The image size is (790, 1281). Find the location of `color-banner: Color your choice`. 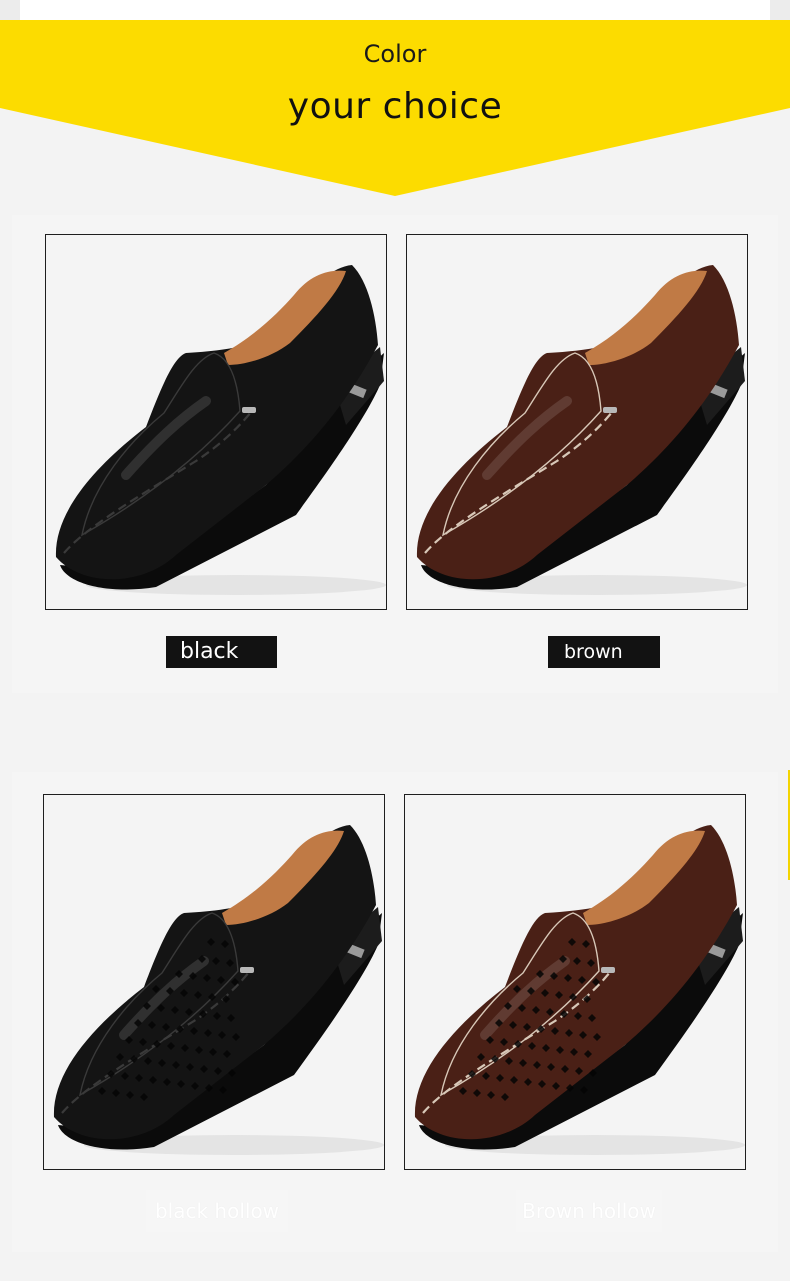

color-banner: Color your choice is located at coordinates (395, 110).